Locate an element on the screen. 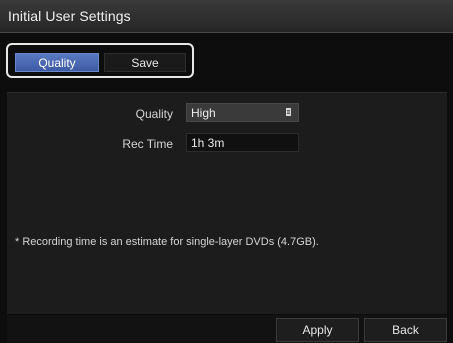 This screenshot has width=453, height=343. rec-time-field: 1h 3m is located at coordinates (242, 142).